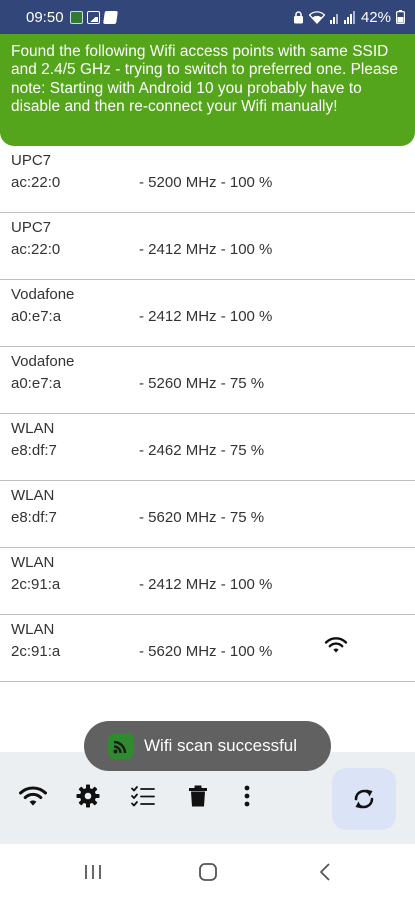 The height and width of the screenshot is (900, 415). I want to click on wifi-button, so click(33, 796).